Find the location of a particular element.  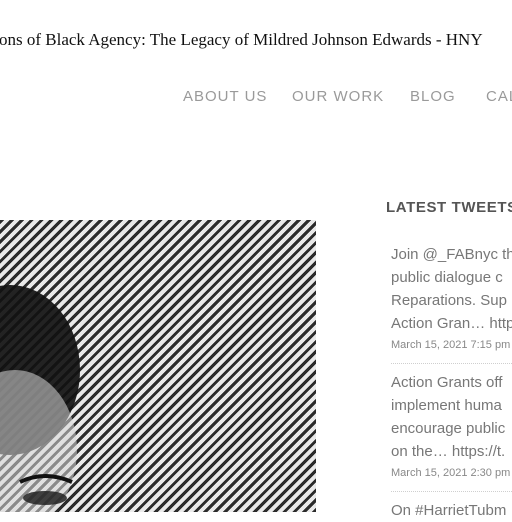

tweet-text-line: encourage public is located at coordinates (448, 428).